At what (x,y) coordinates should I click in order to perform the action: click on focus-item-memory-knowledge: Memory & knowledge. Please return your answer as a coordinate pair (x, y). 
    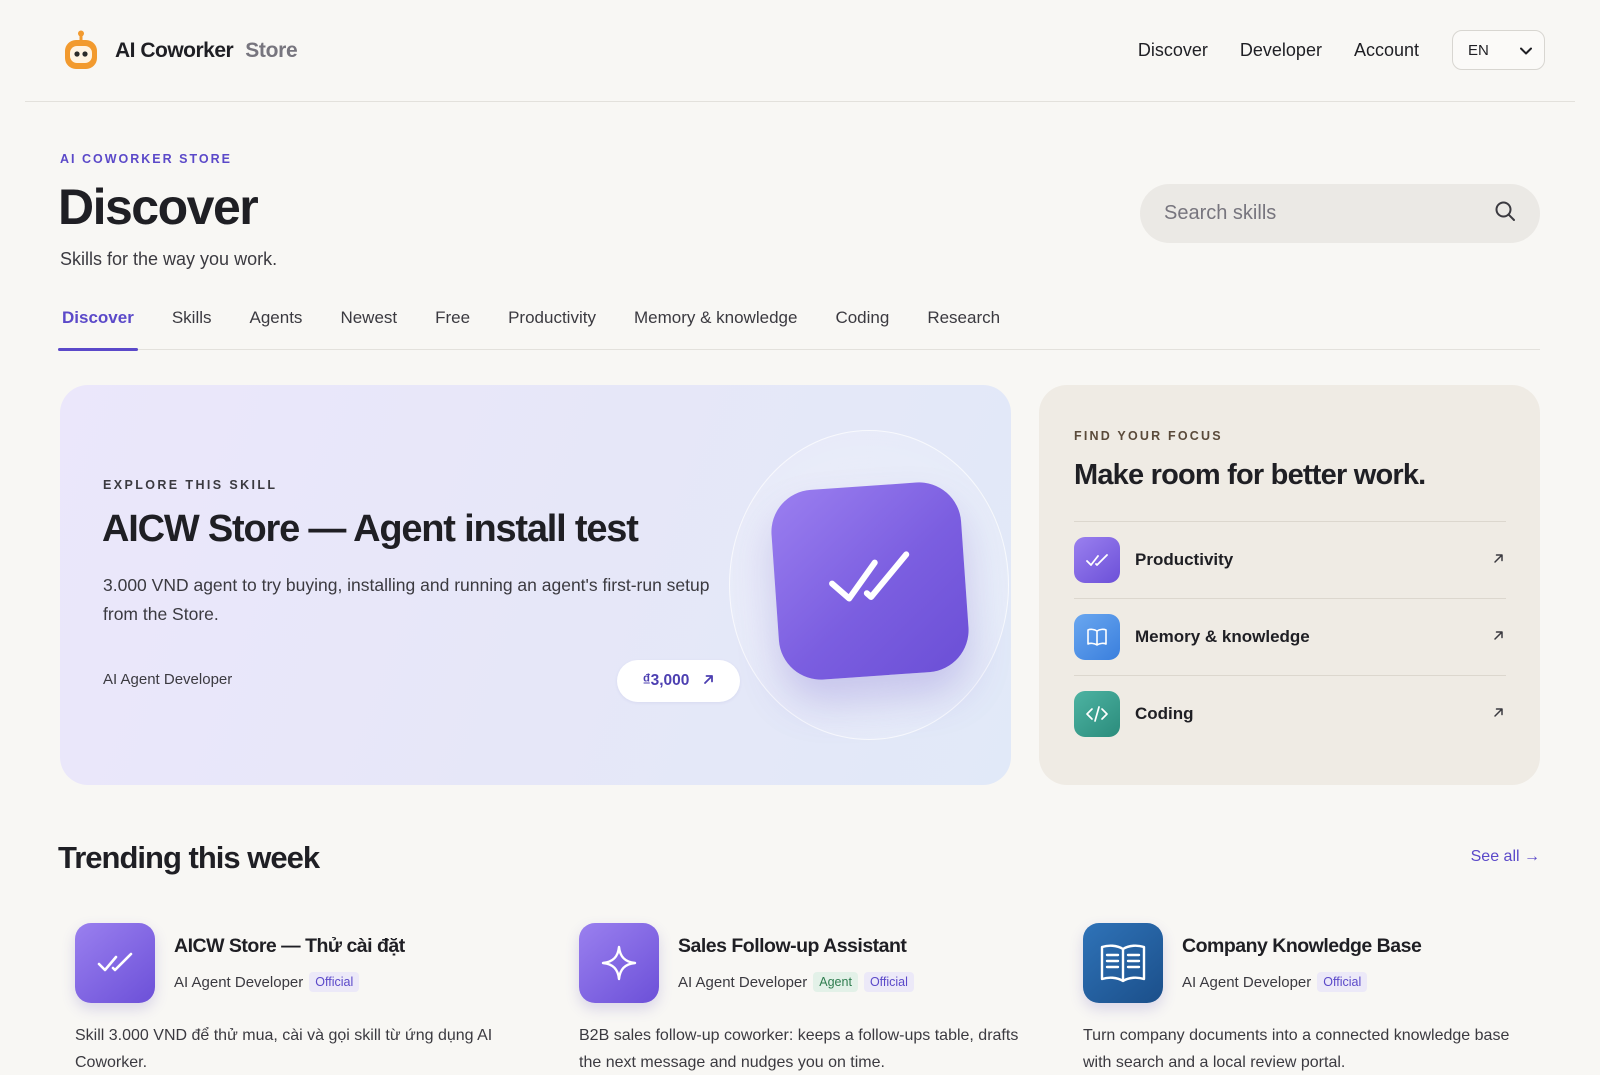
    Looking at the image, I should click on (1290, 636).